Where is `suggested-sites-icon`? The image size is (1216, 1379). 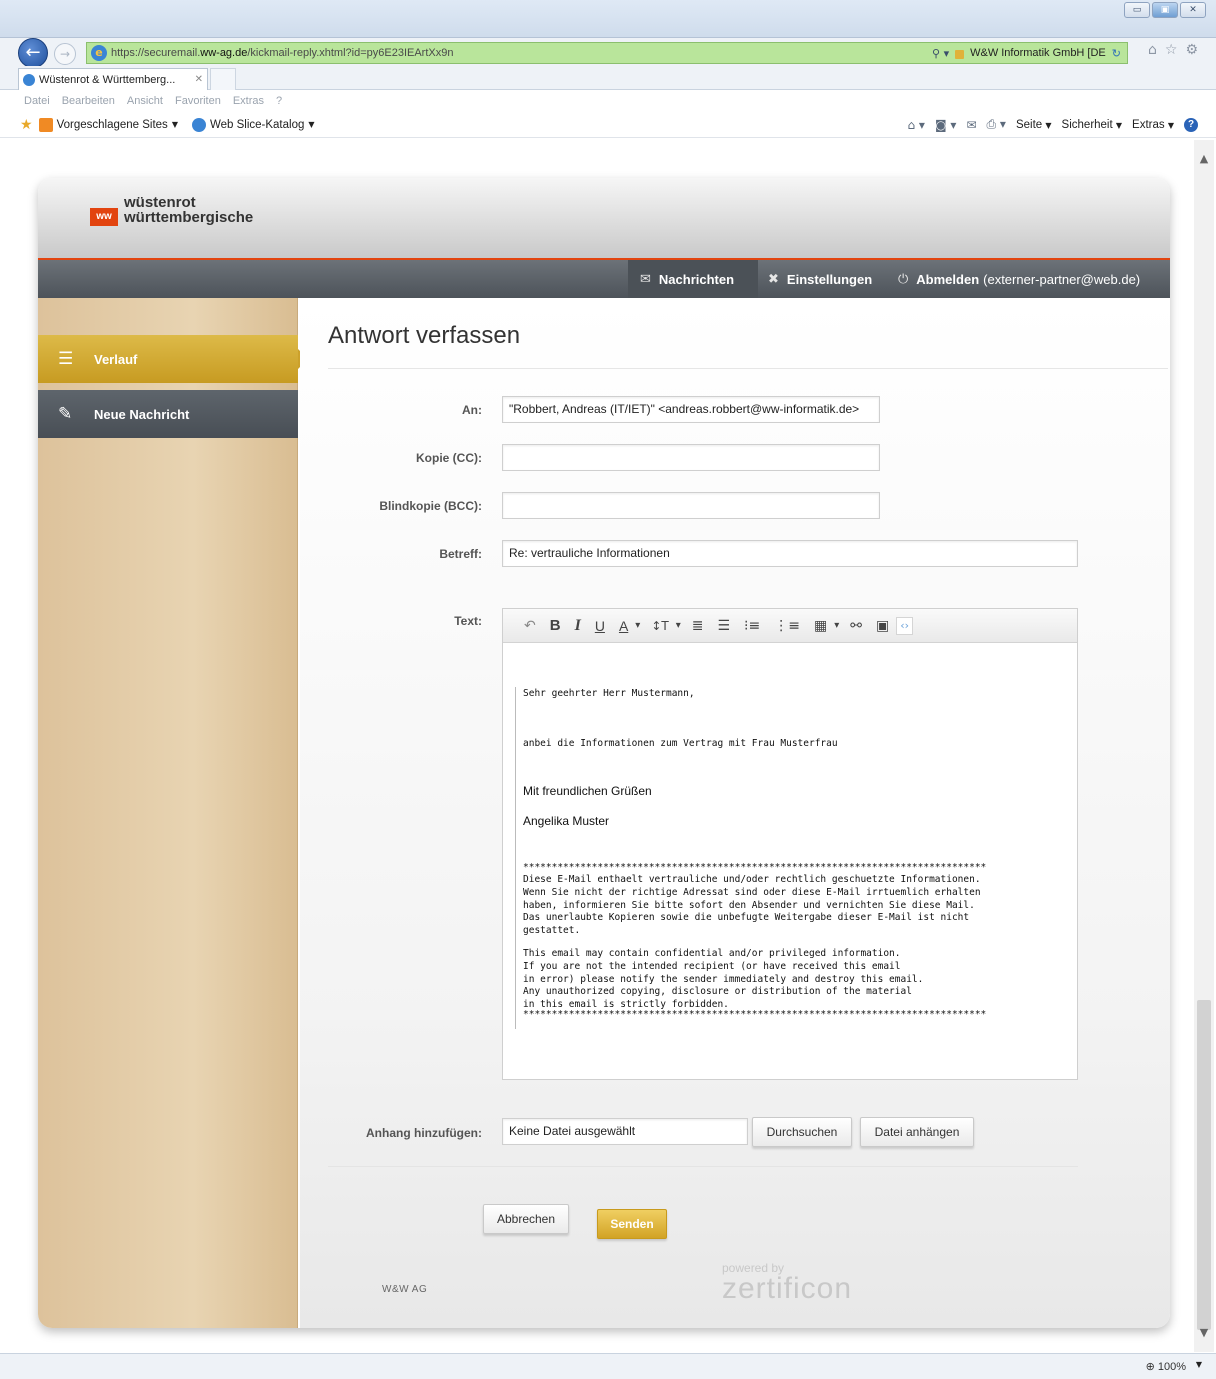 suggested-sites-icon is located at coordinates (45, 124).